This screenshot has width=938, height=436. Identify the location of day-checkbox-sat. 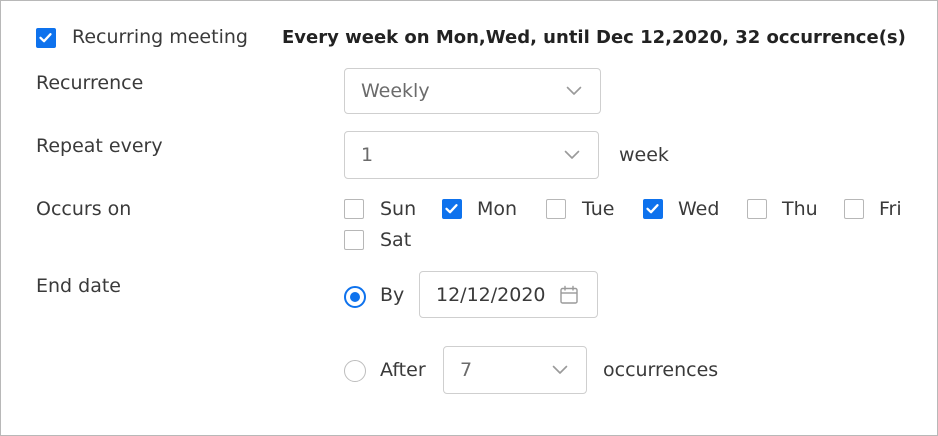
(354, 240).